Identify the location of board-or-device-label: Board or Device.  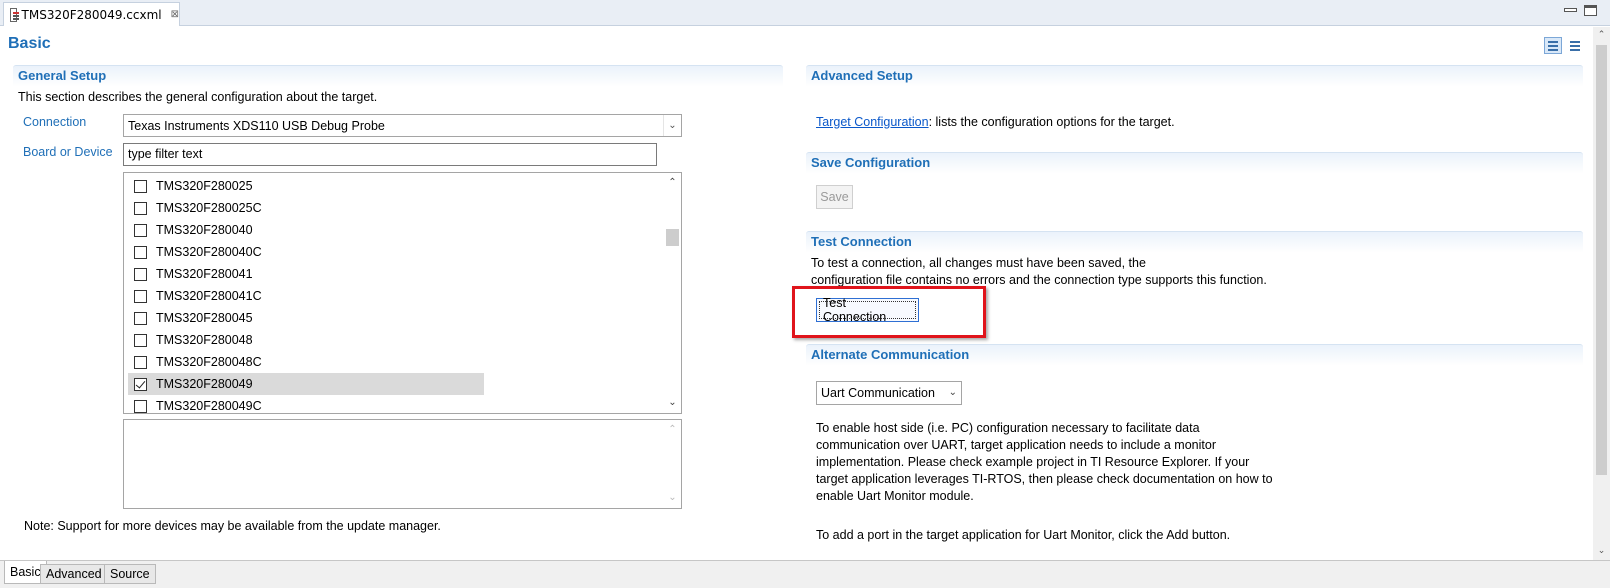
(68, 152).